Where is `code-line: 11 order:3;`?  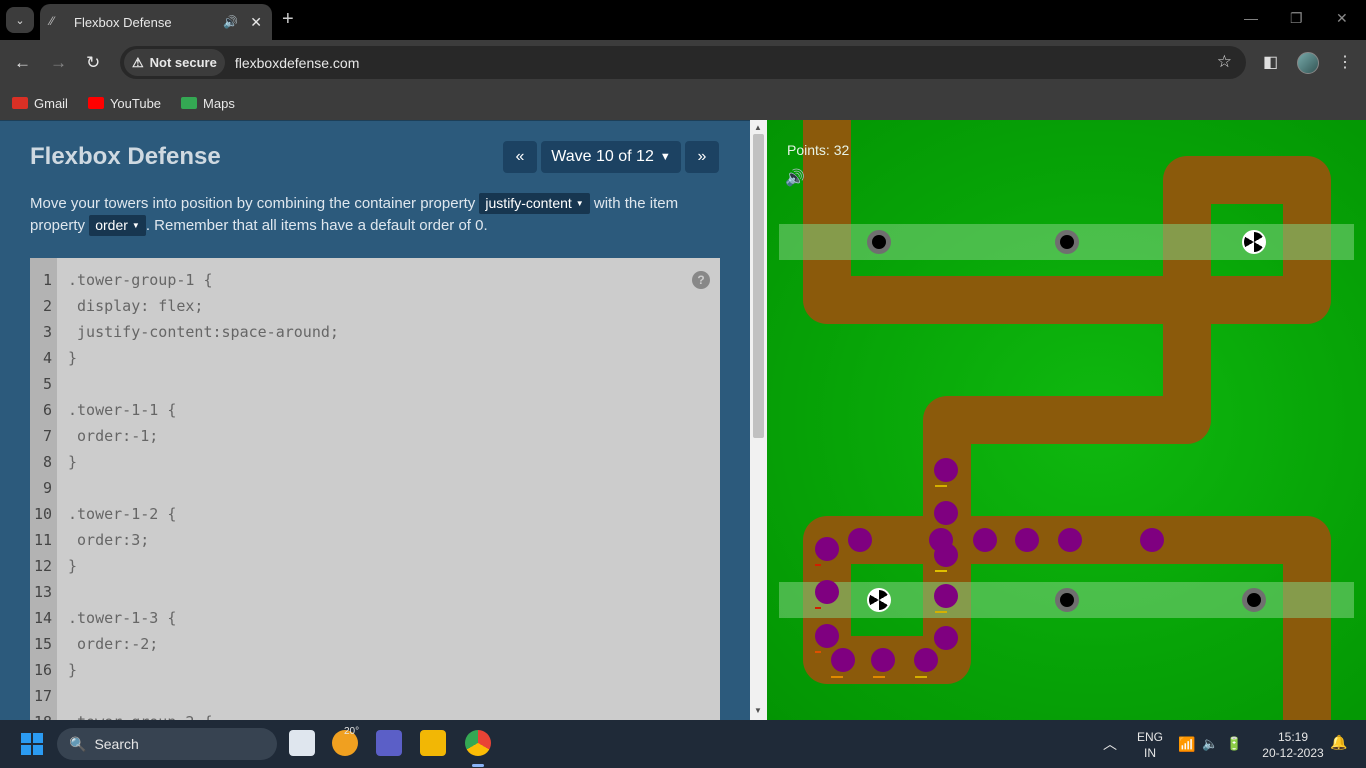
code-line: 11 order:3; is located at coordinates (375, 540).